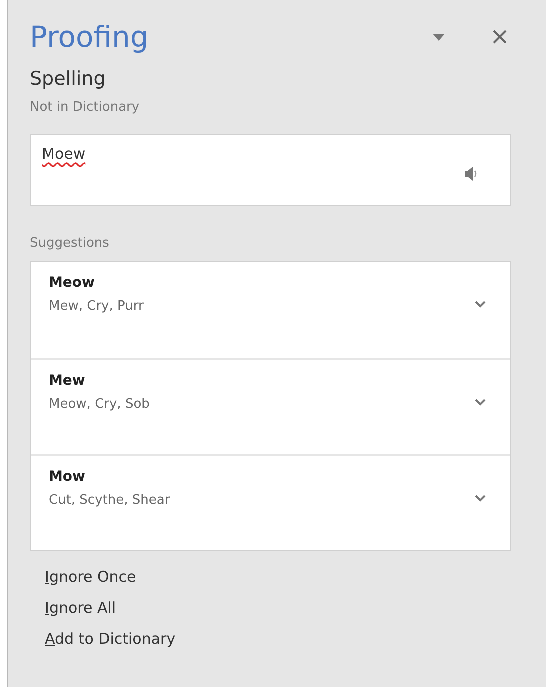 The width and height of the screenshot is (546, 687). Describe the element at coordinates (67, 477) in the screenshot. I see `suggested-word: Mow` at that location.